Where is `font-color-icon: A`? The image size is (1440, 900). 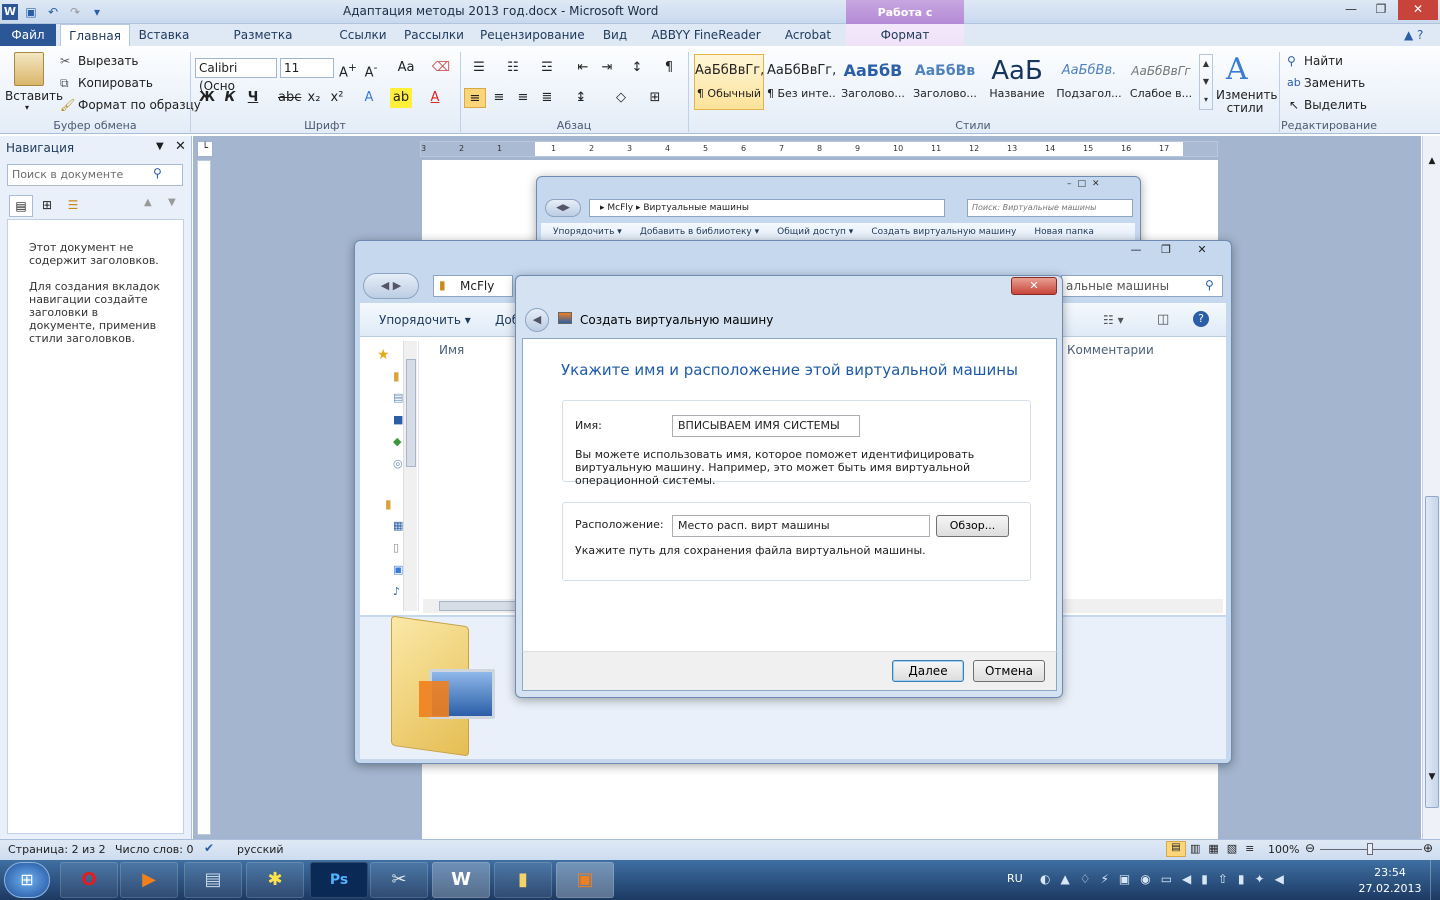 font-color-icon: A is located at coordinates (435, 98).